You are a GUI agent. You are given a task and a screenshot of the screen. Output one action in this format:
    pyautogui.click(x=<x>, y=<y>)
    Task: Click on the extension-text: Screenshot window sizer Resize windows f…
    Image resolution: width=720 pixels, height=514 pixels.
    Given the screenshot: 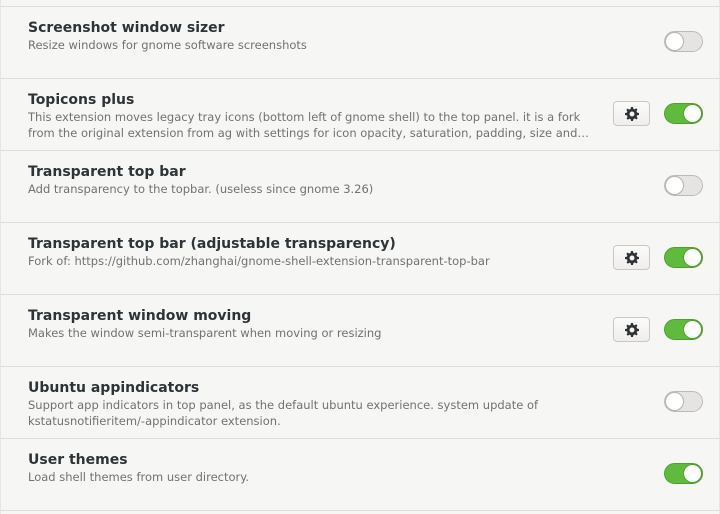 What is the action you would take?
    pyautogui.click(x=310, y=37)
    